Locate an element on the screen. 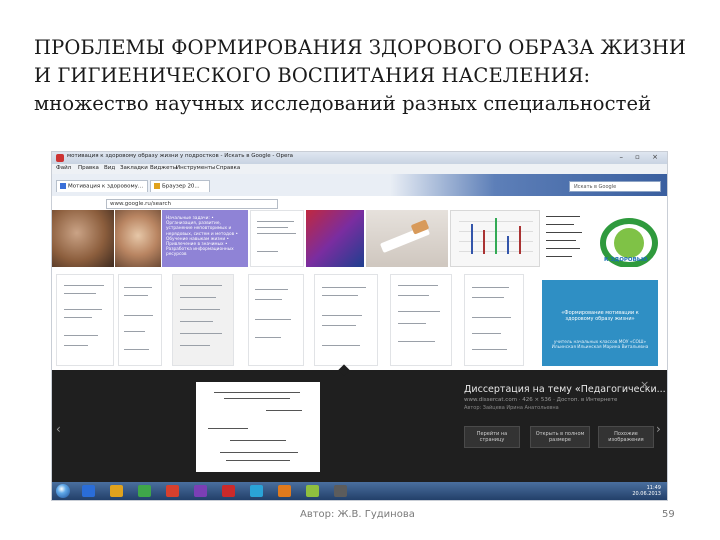 The width and height of the screenshot is (720, 540). visit-page-button: Перейти на страницу is located at coordinates (492, 437).